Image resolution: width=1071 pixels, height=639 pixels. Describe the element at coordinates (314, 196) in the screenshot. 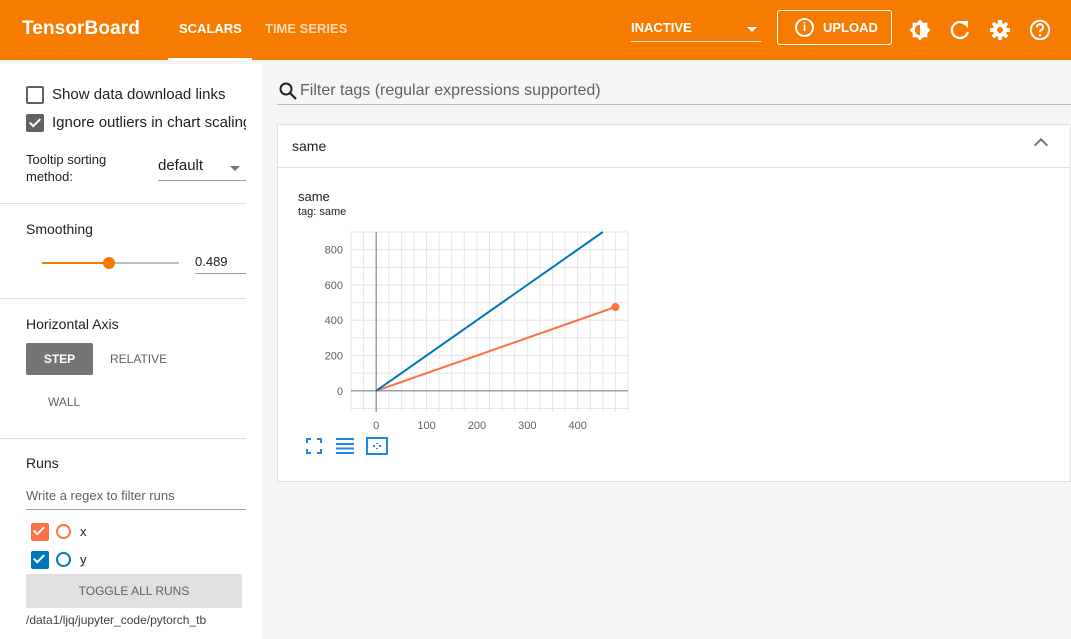

I see `chart-title: same` at that location.